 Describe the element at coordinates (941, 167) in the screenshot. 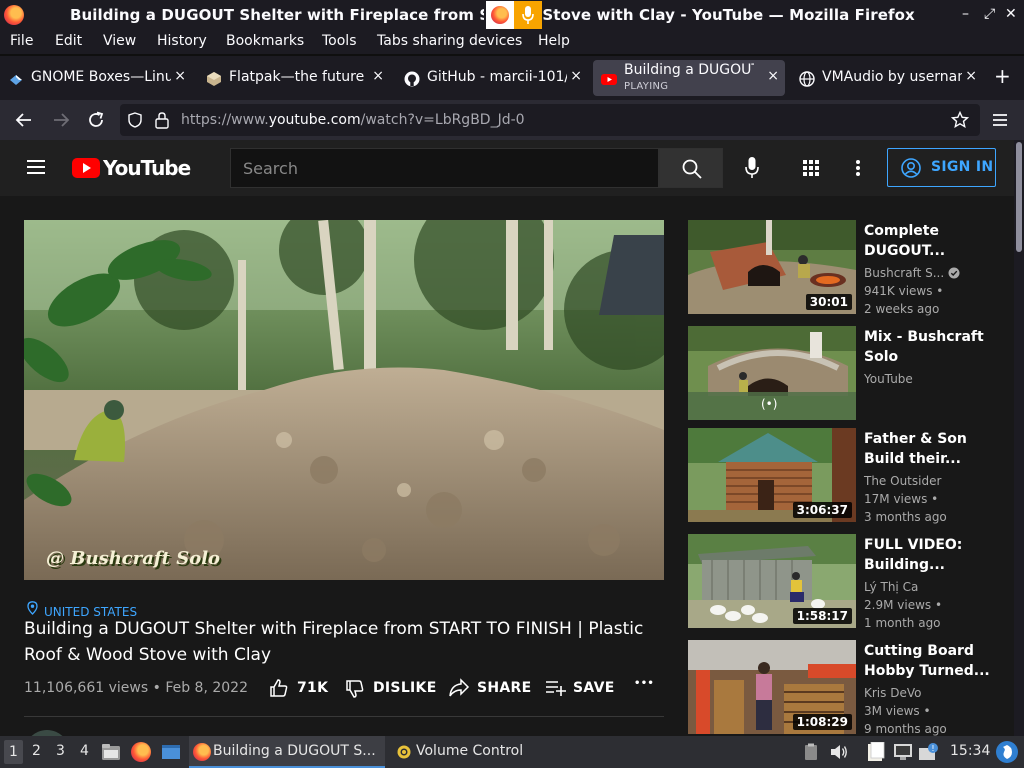

I see `sign-in-button: SIGN IN` at that location.